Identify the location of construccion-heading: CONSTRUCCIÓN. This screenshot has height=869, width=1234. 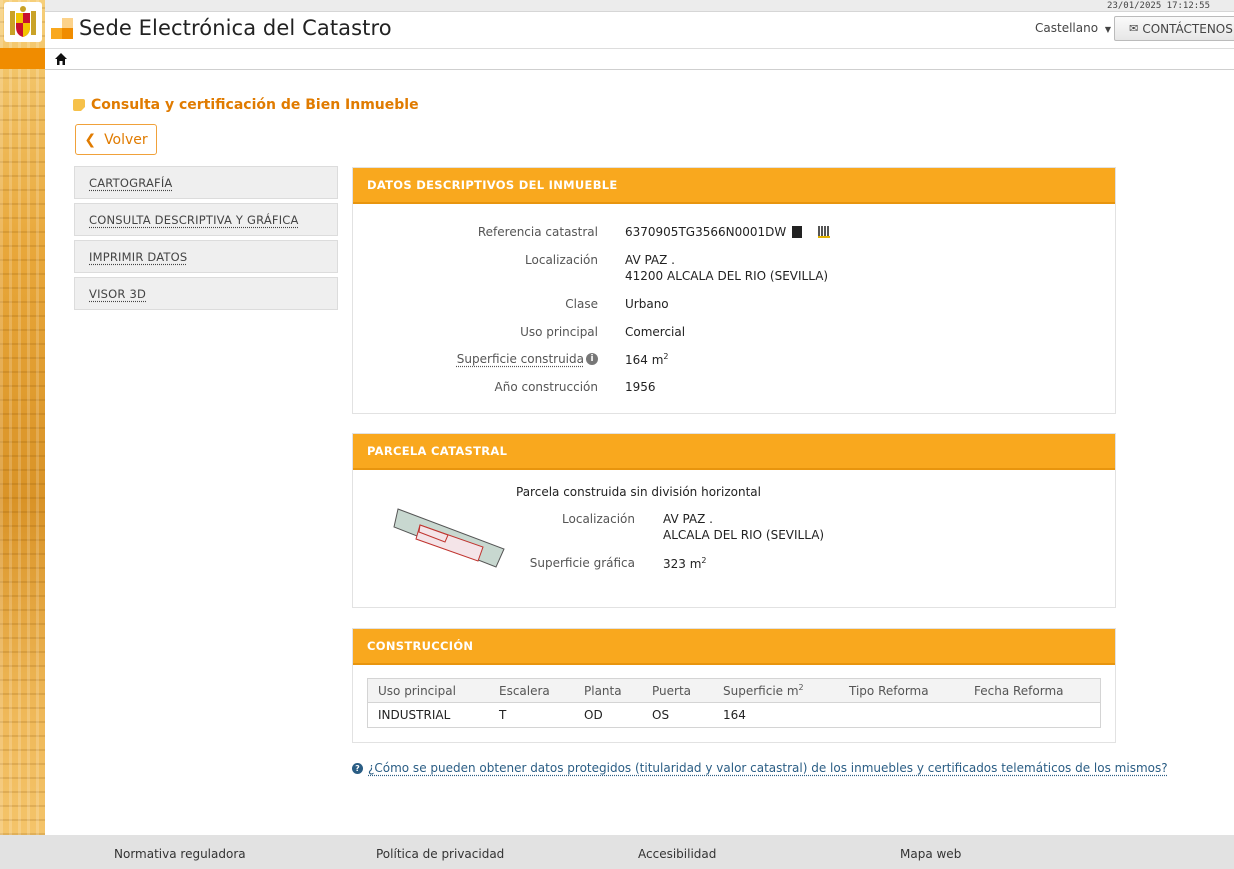
(734, 647).